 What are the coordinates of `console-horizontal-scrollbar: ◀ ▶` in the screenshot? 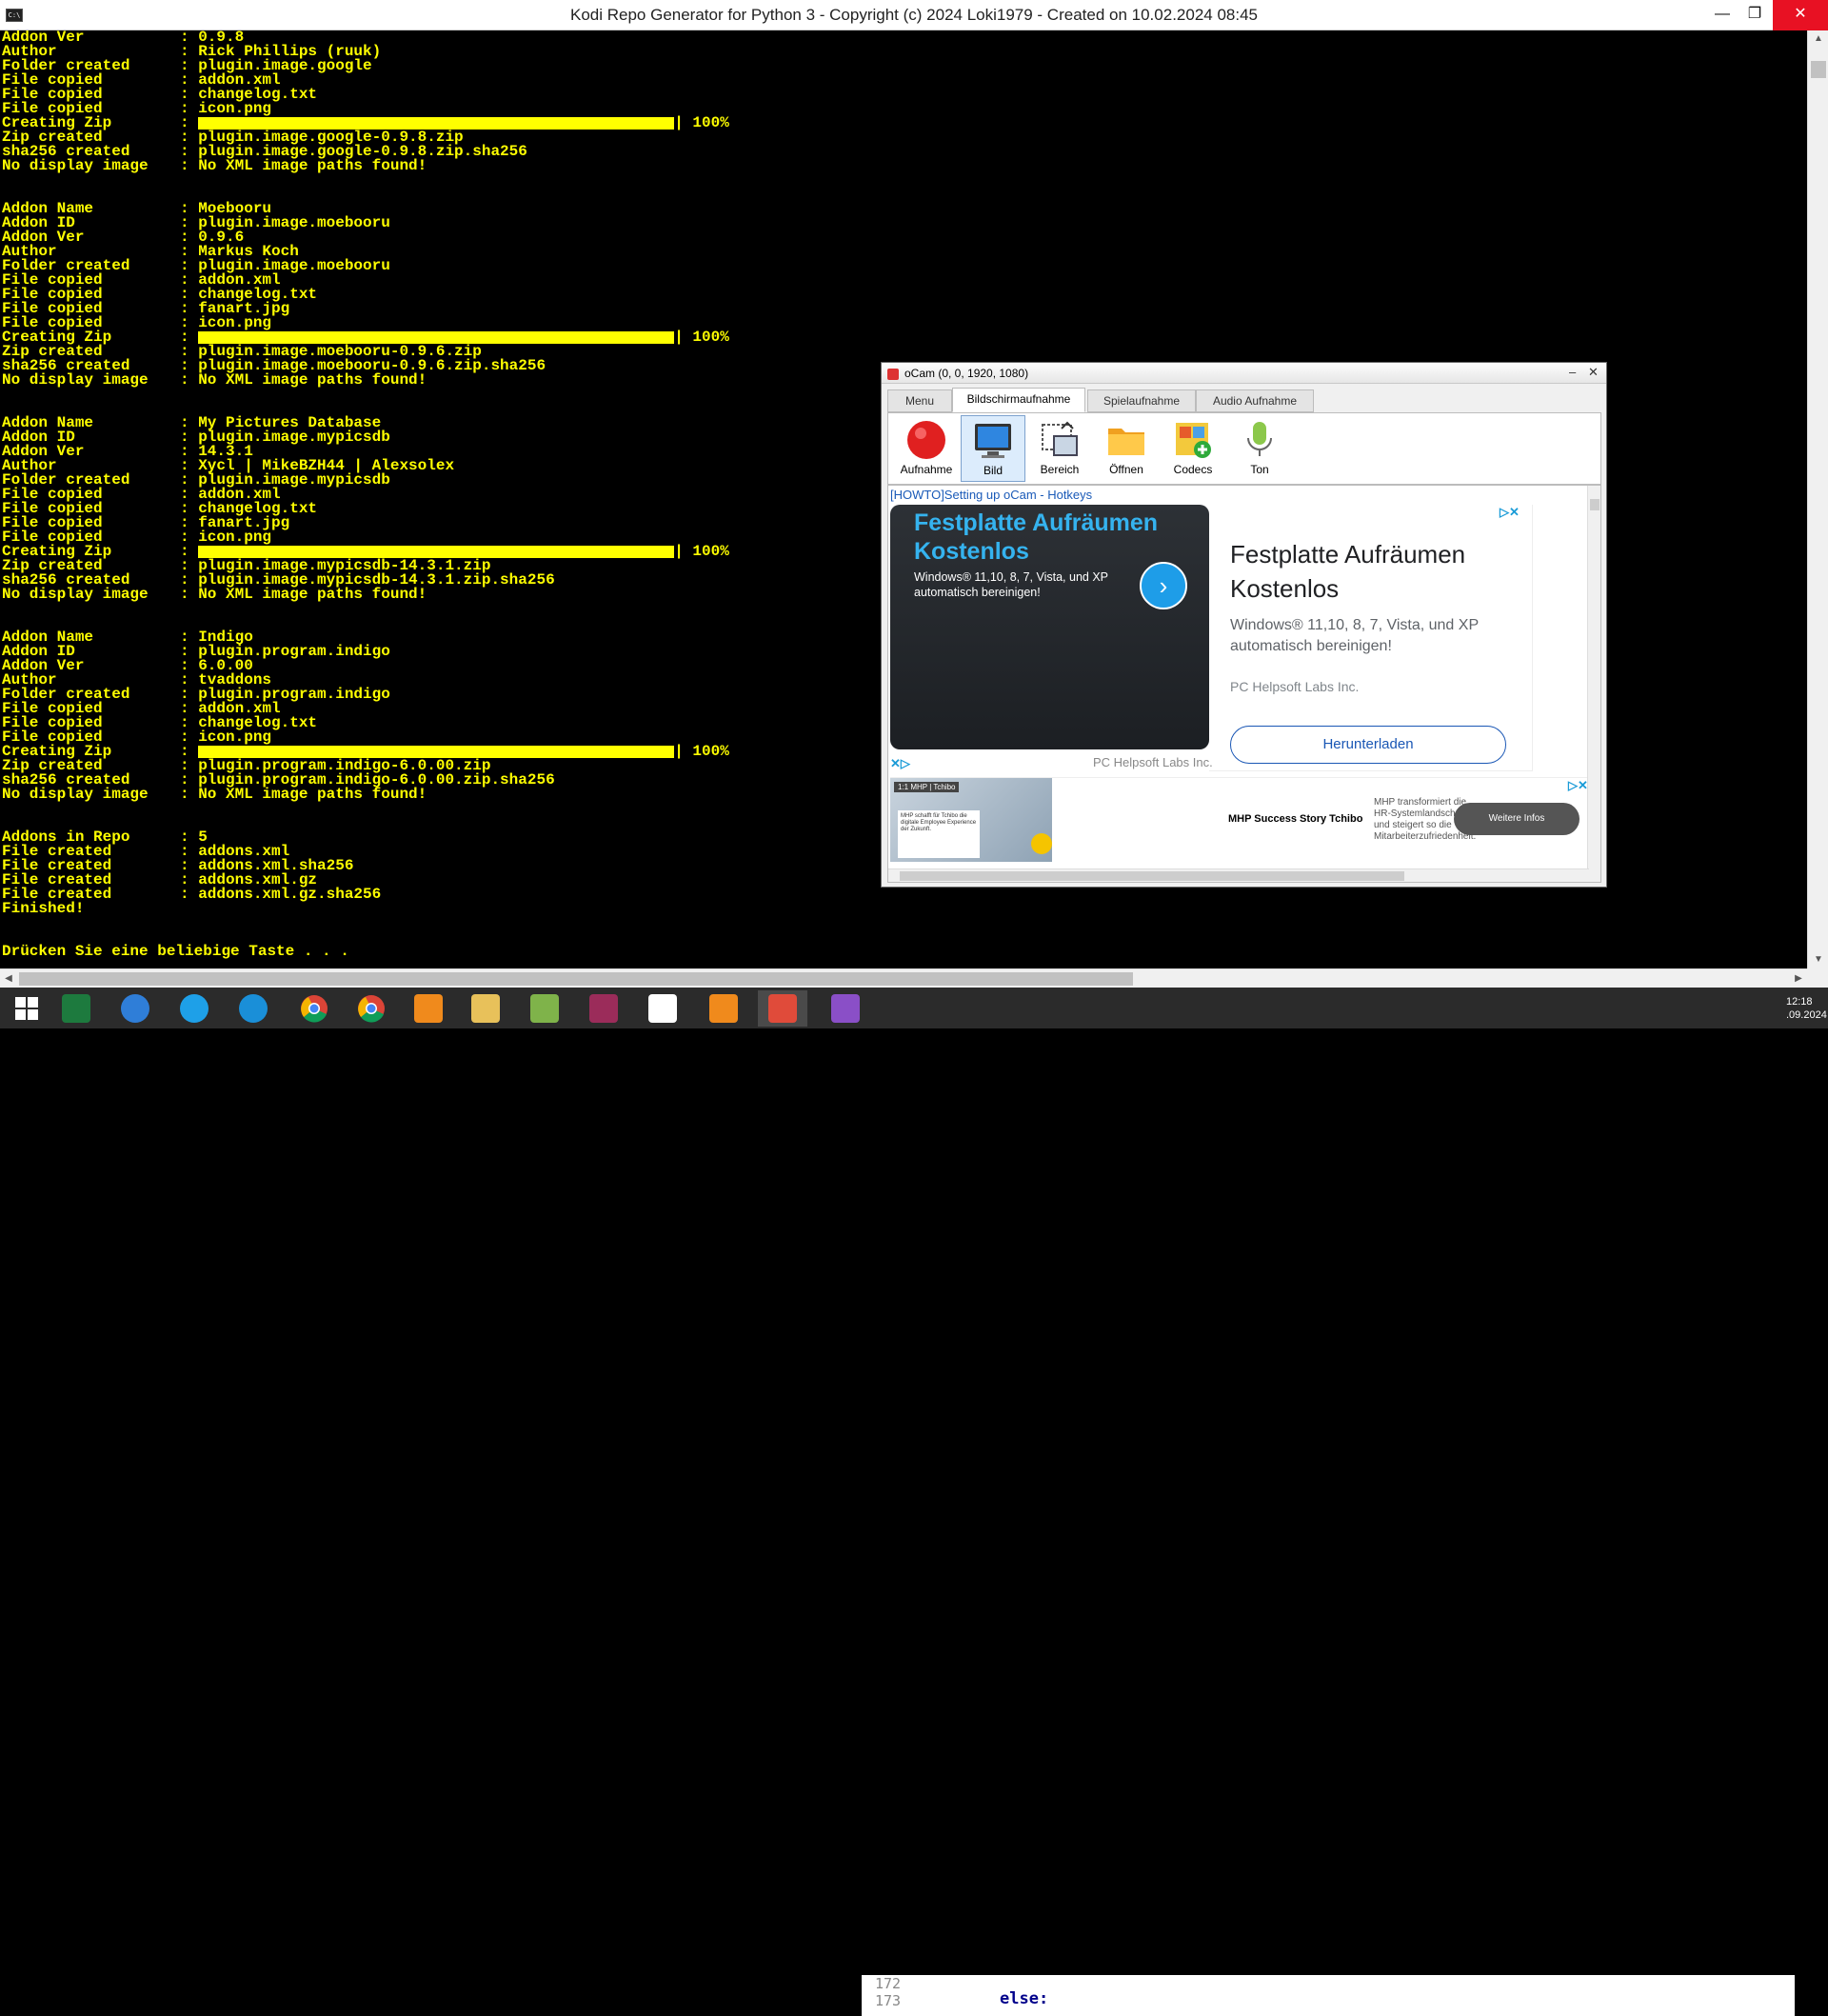 It's located at (903, 978).